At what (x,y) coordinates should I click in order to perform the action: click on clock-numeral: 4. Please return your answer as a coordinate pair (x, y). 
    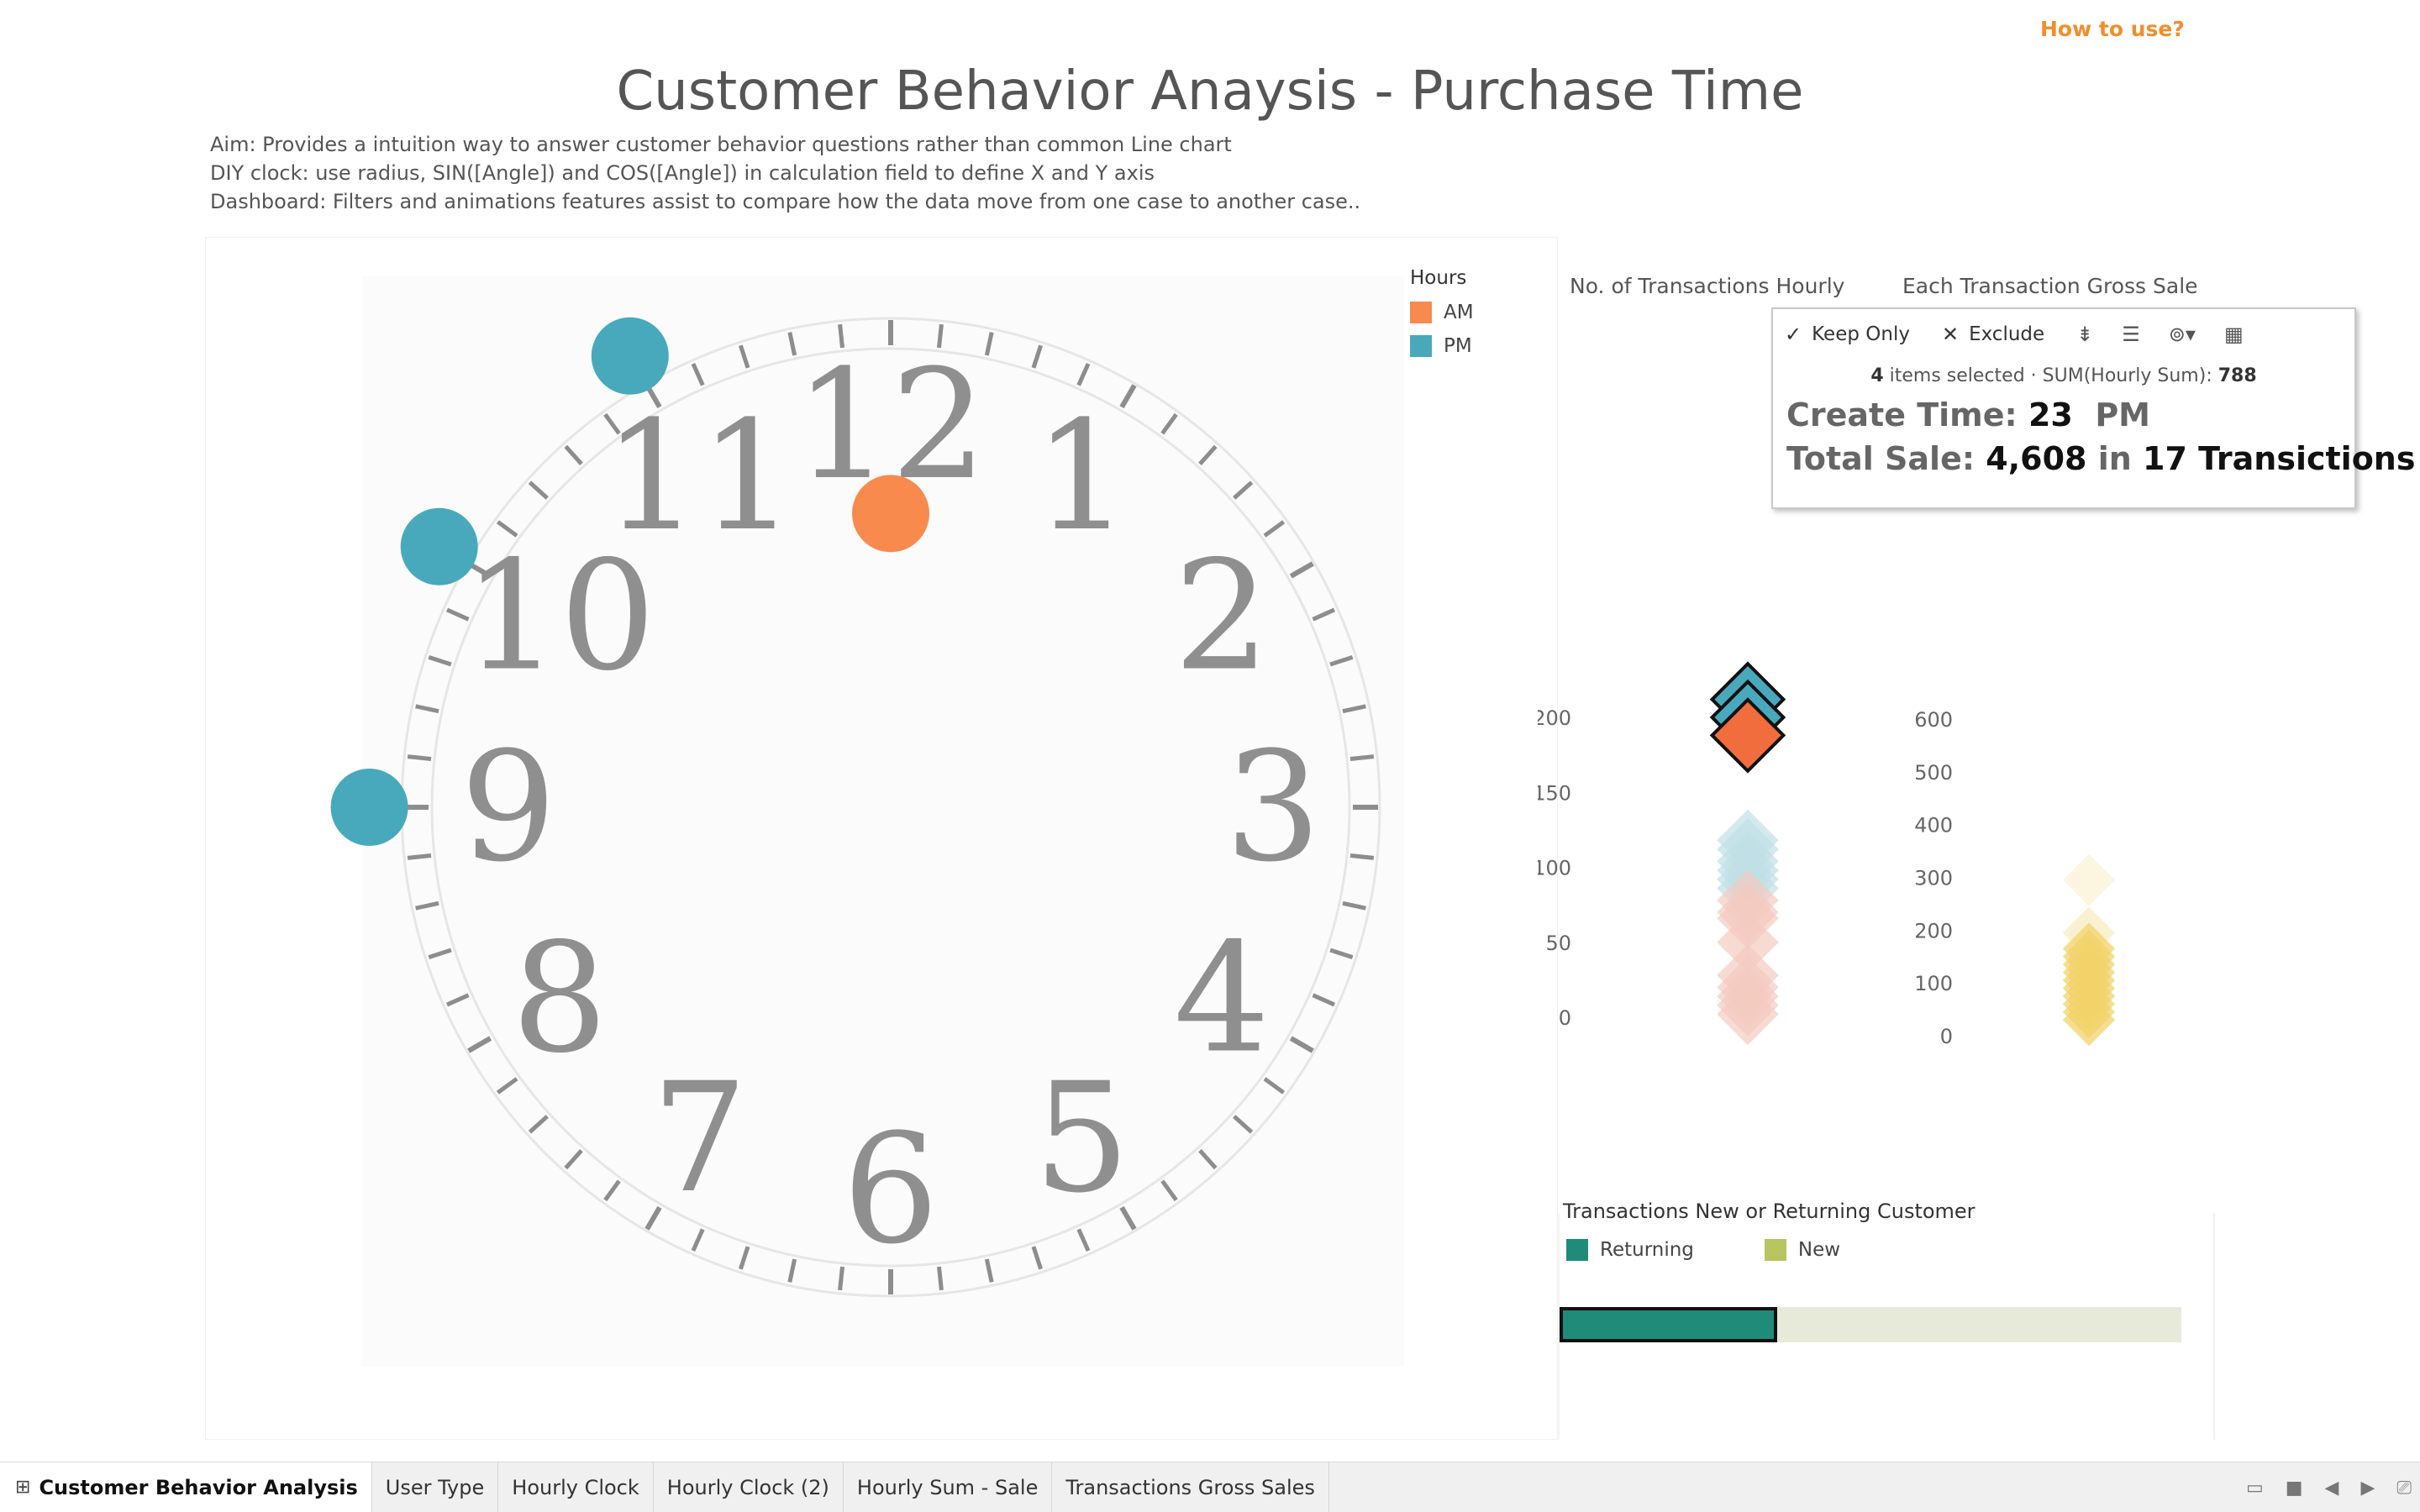
    Looking at the image, I should click on (1222, 999).